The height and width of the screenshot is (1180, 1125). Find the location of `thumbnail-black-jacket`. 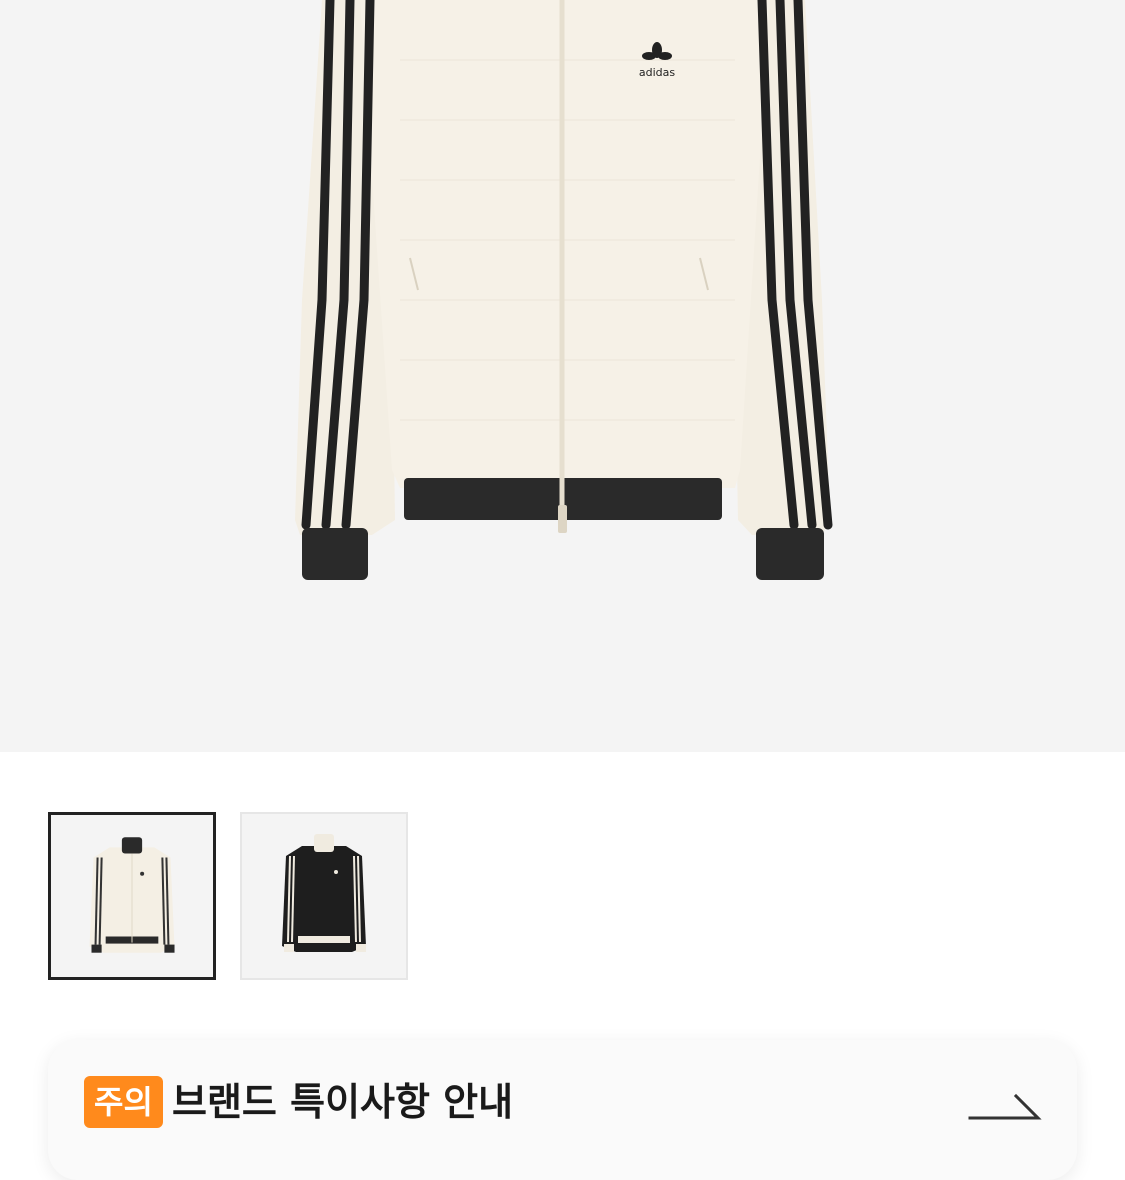

thumbnail-black-jacket is located at coordinates (324, 896).